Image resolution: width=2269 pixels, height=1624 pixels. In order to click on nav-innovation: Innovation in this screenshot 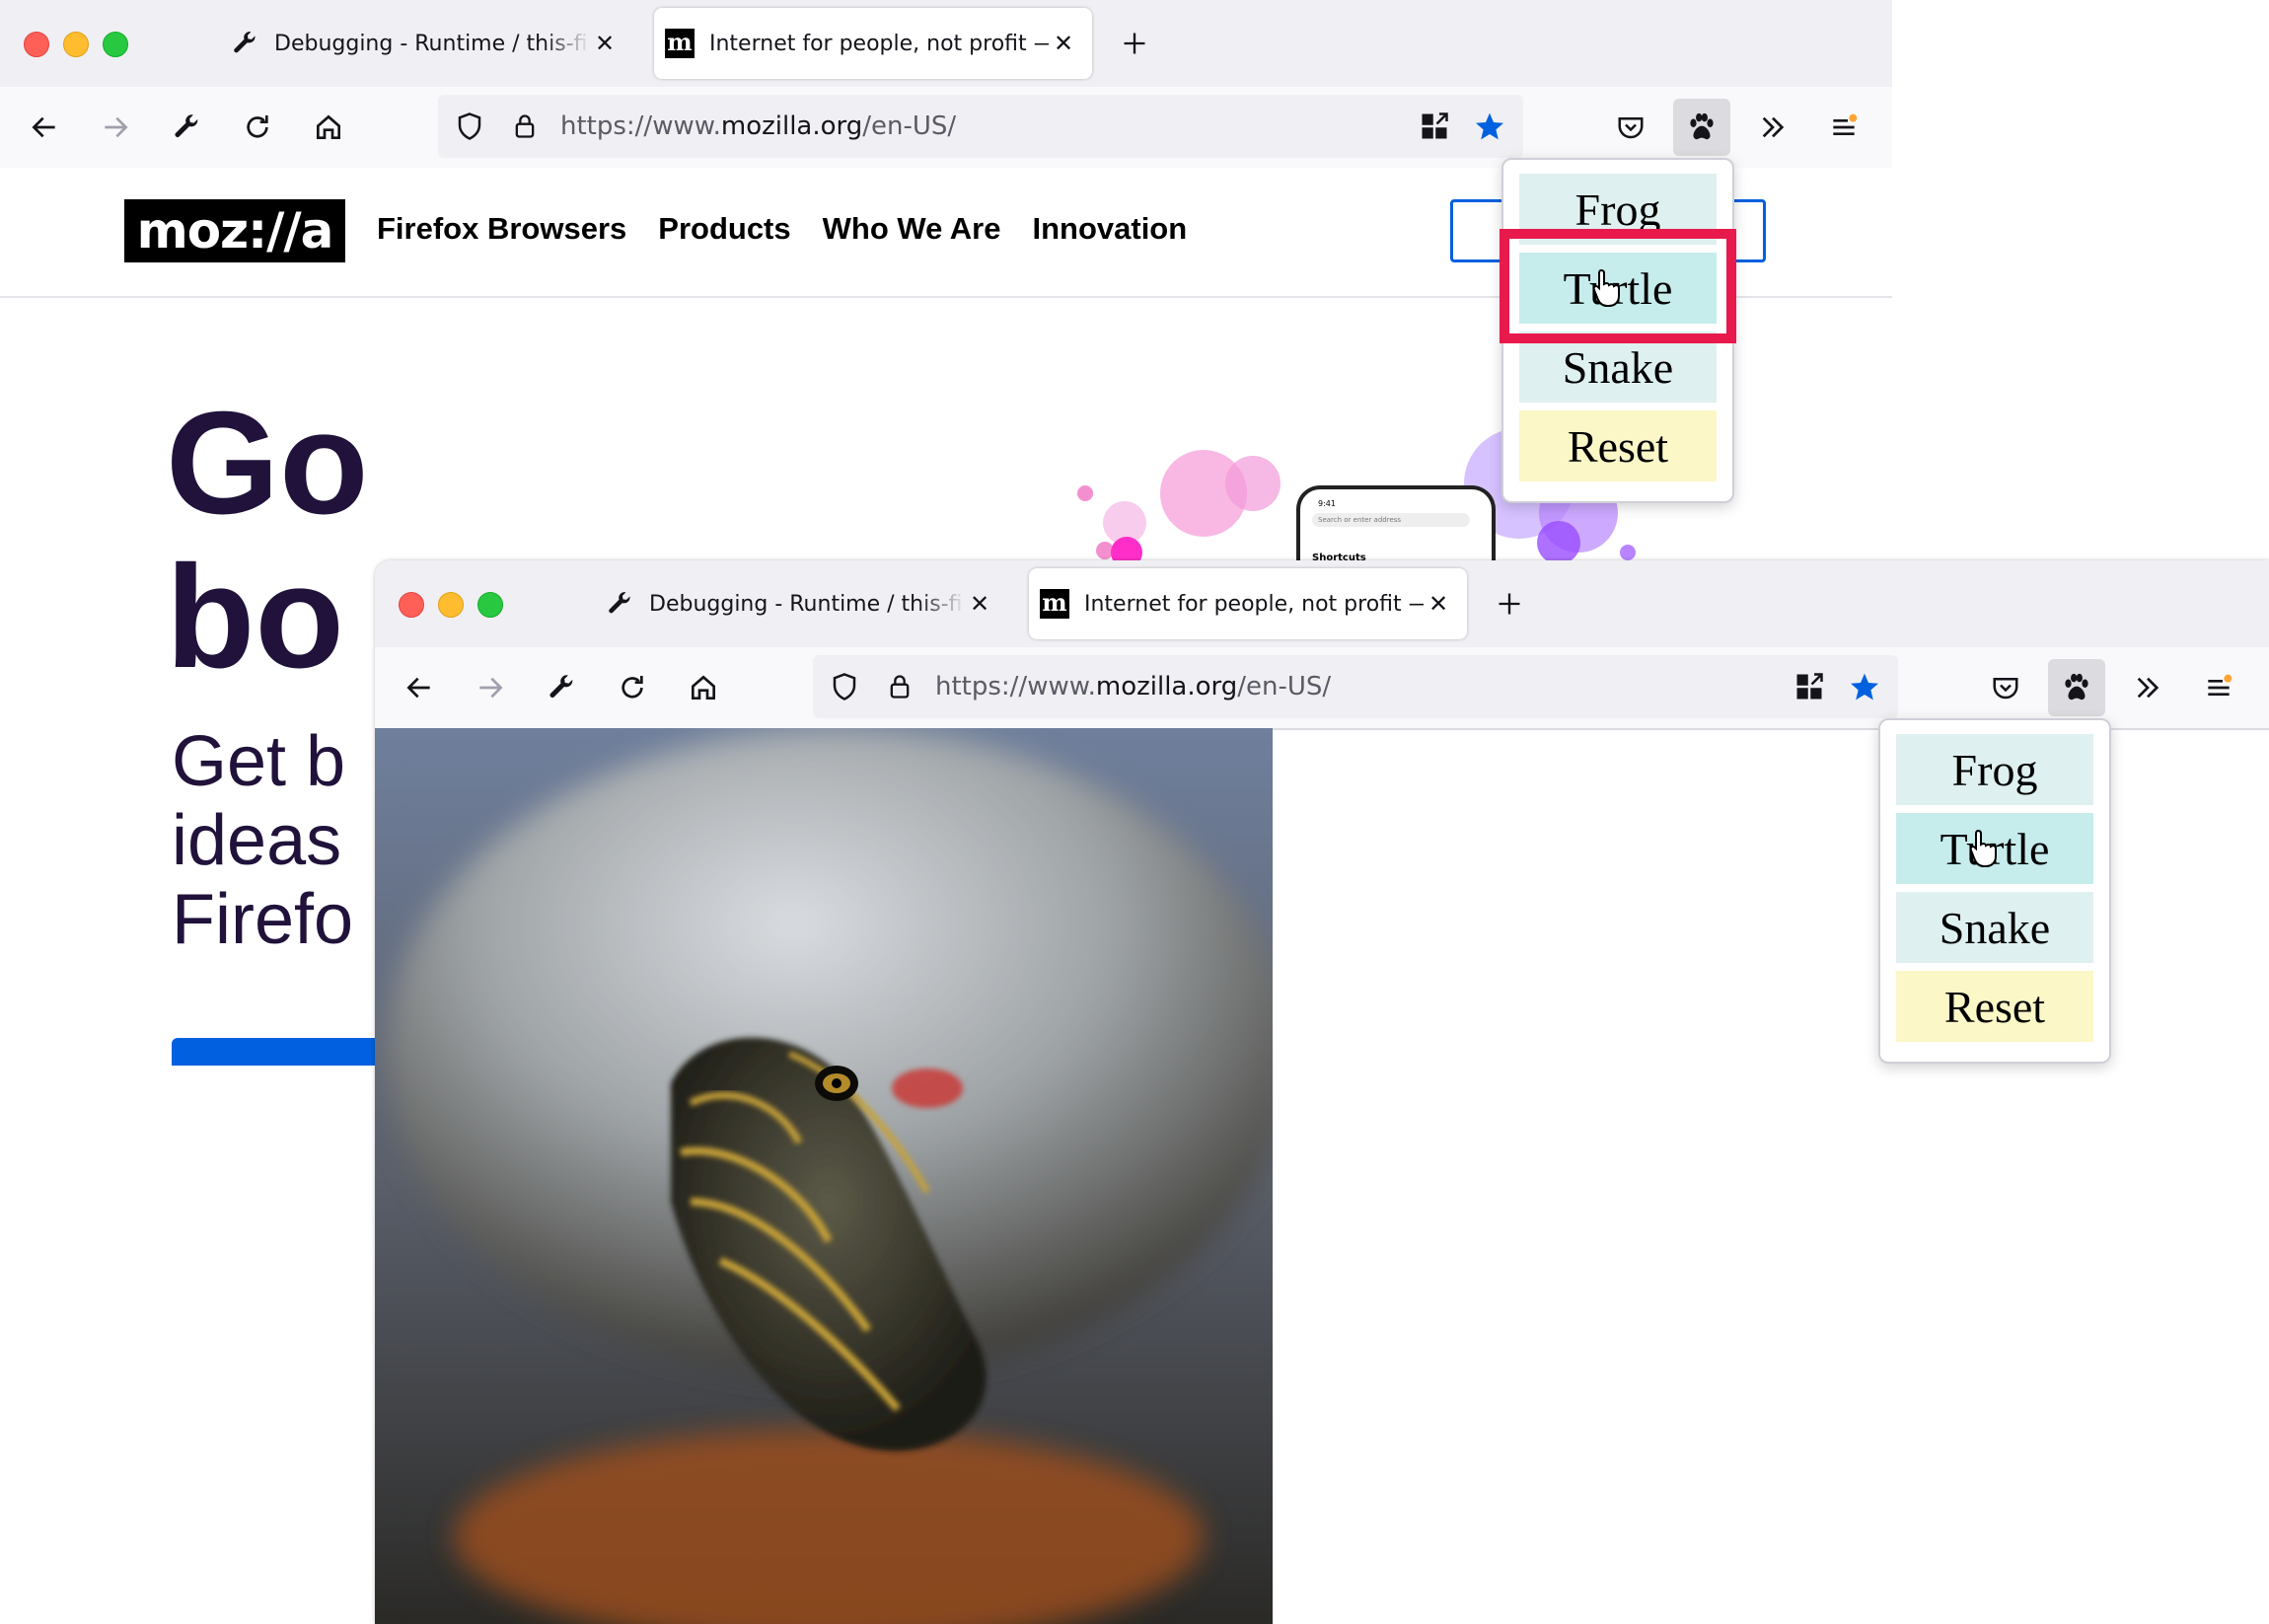, I will do `click(1109, 229)`.